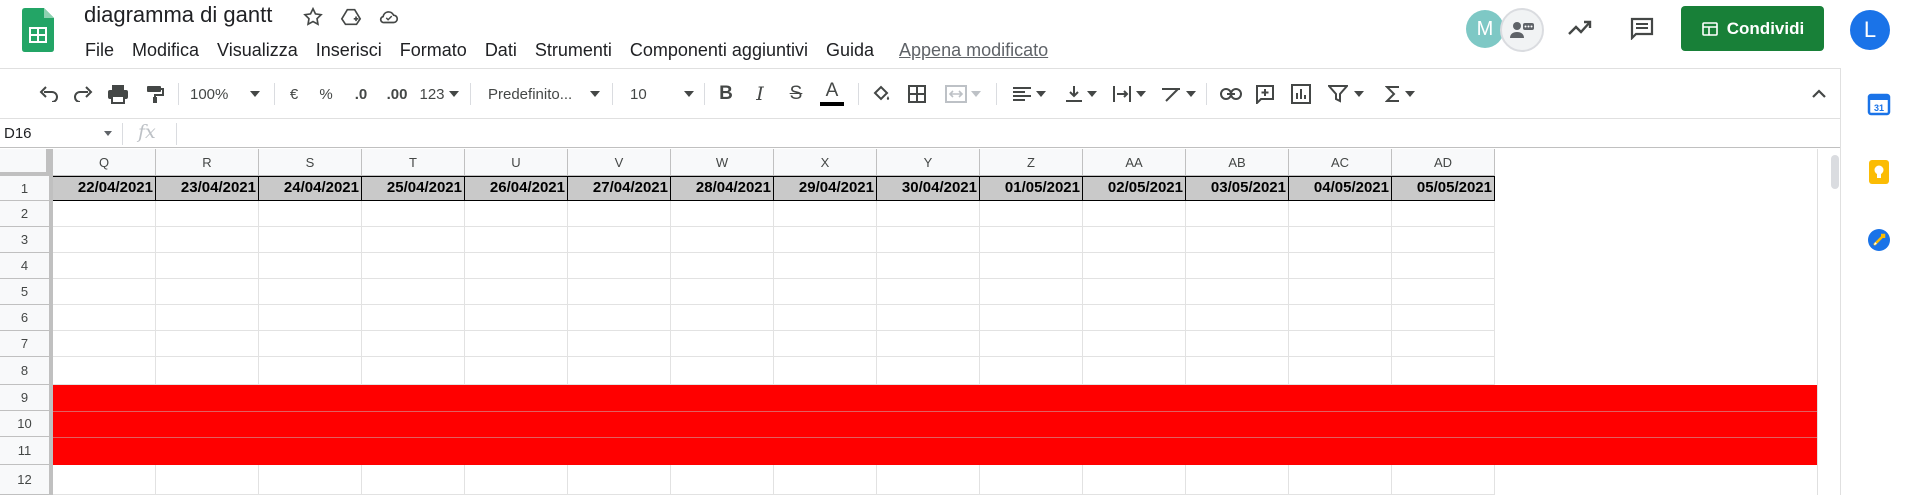  Describe the element at coordinates (1031, 480) in the screenshot. I see `cell-z12` at that location.